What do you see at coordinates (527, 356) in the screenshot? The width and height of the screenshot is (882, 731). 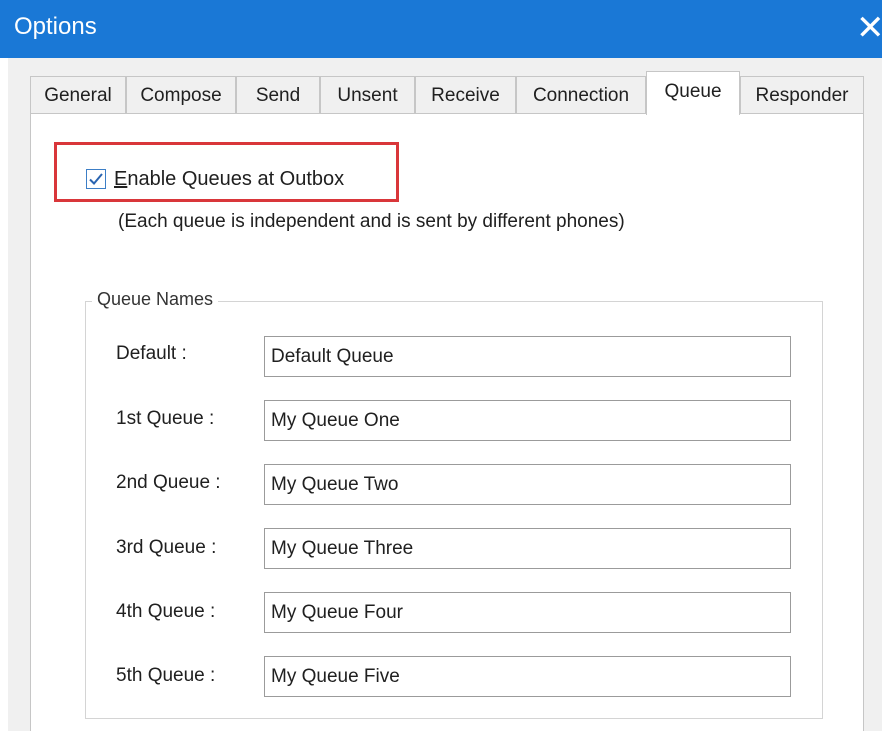 I see `default-queue-field: Default Queue` at bounding box center [527, 356].